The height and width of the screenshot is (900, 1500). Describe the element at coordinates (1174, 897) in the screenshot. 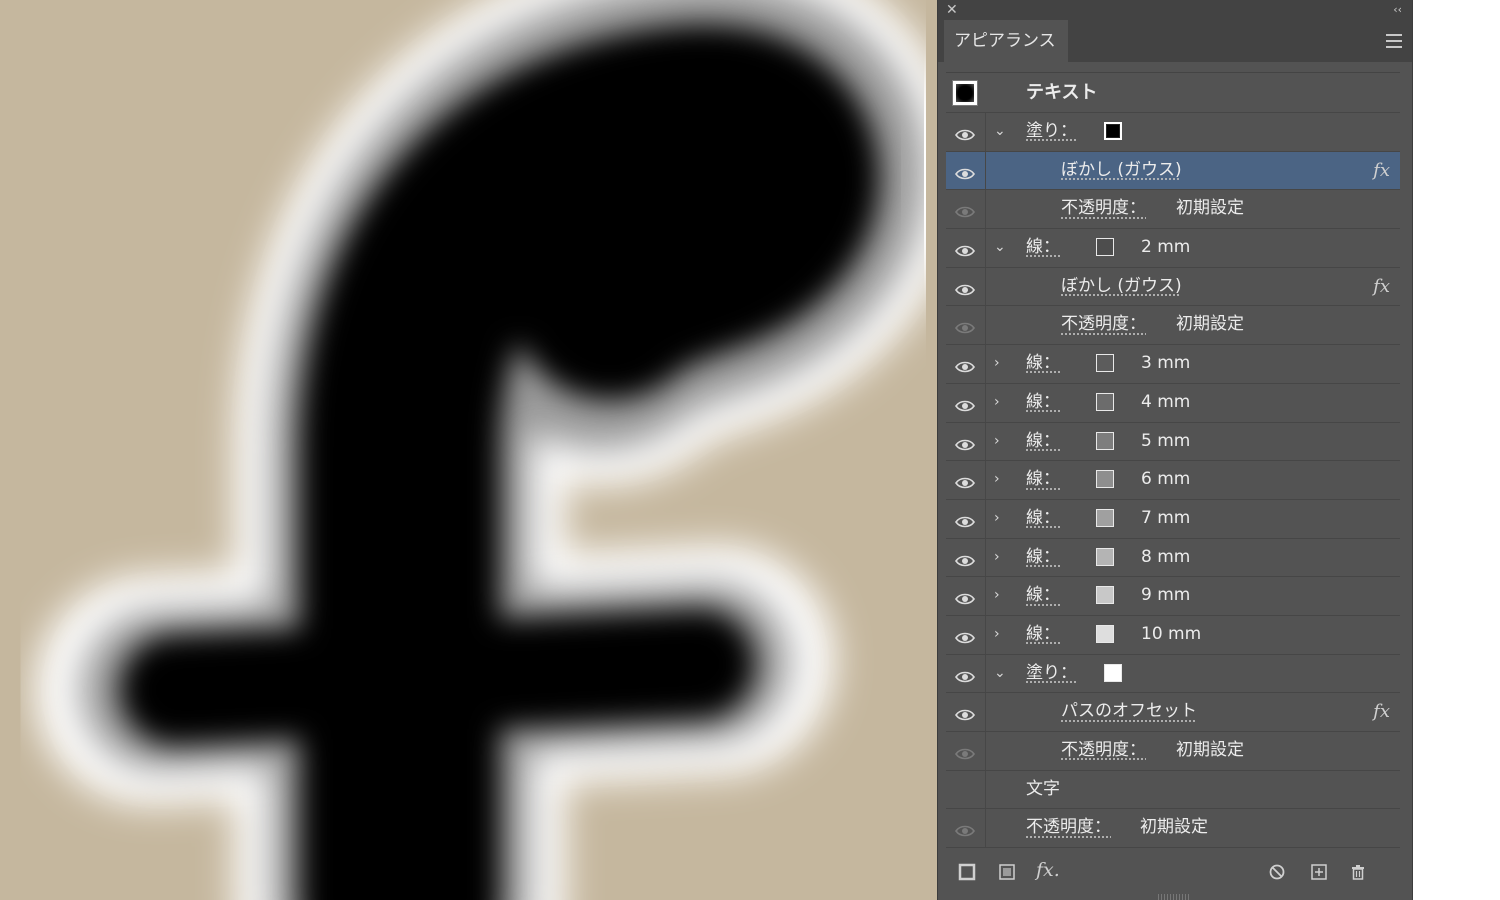

I see `resize-grip` at that location.